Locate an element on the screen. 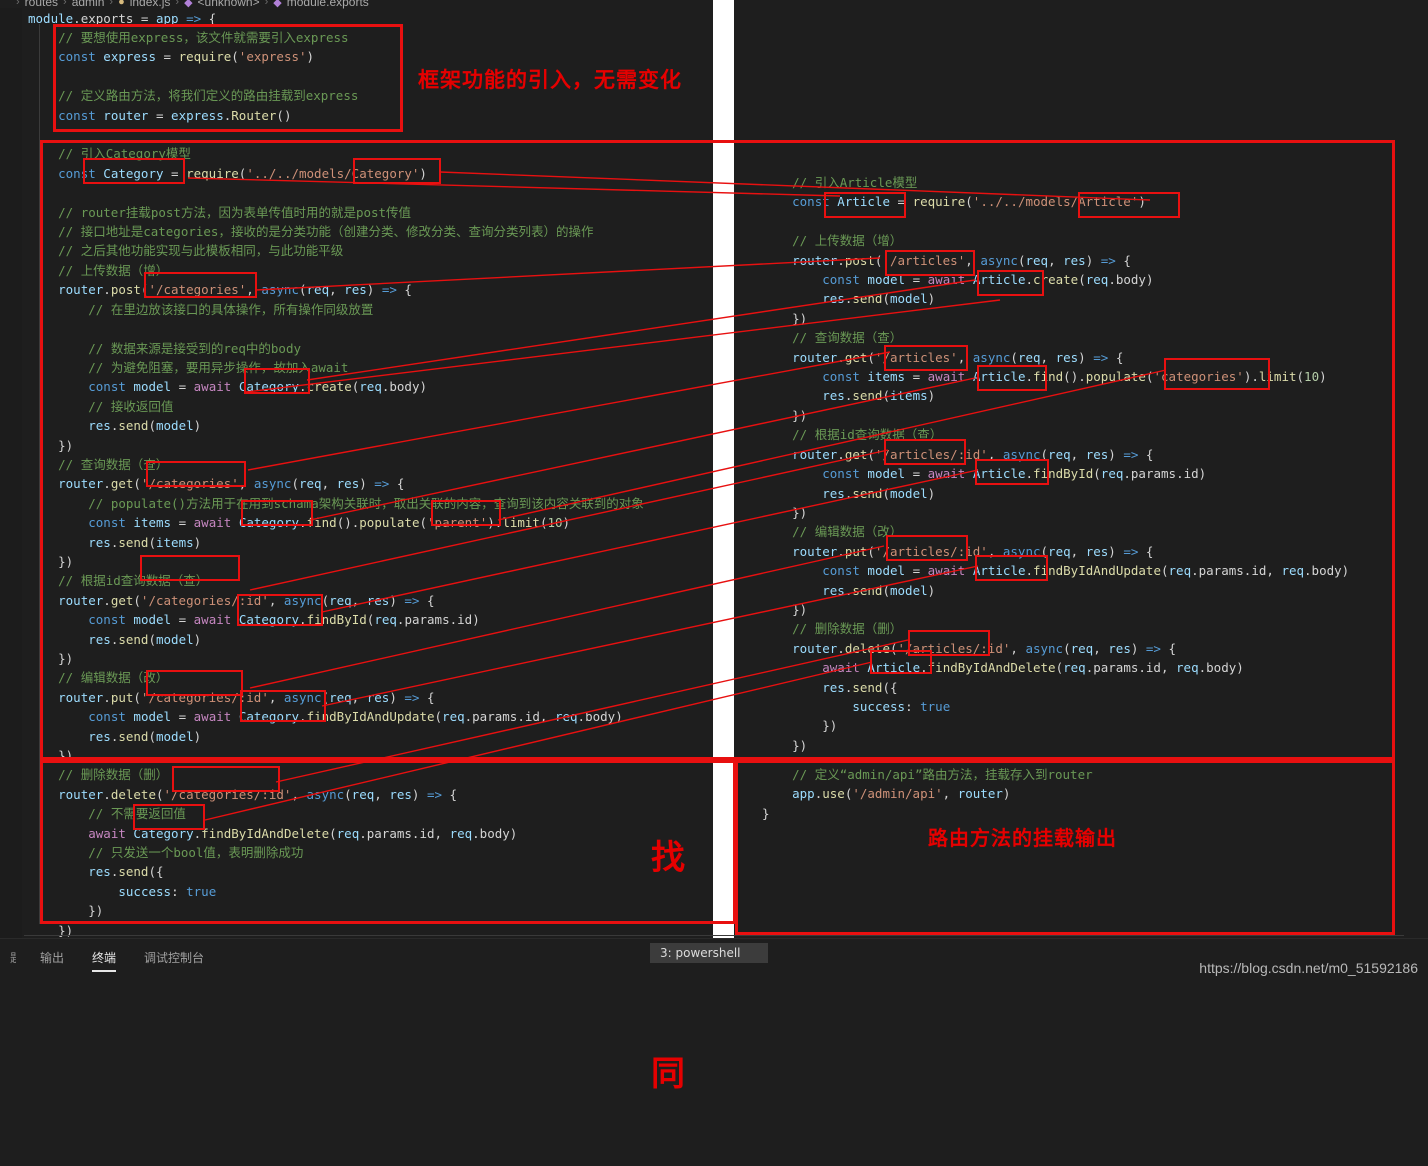  watermark-url: https://blog.csdn.net/m0_51592186 is located at coordinates (1308, 968).